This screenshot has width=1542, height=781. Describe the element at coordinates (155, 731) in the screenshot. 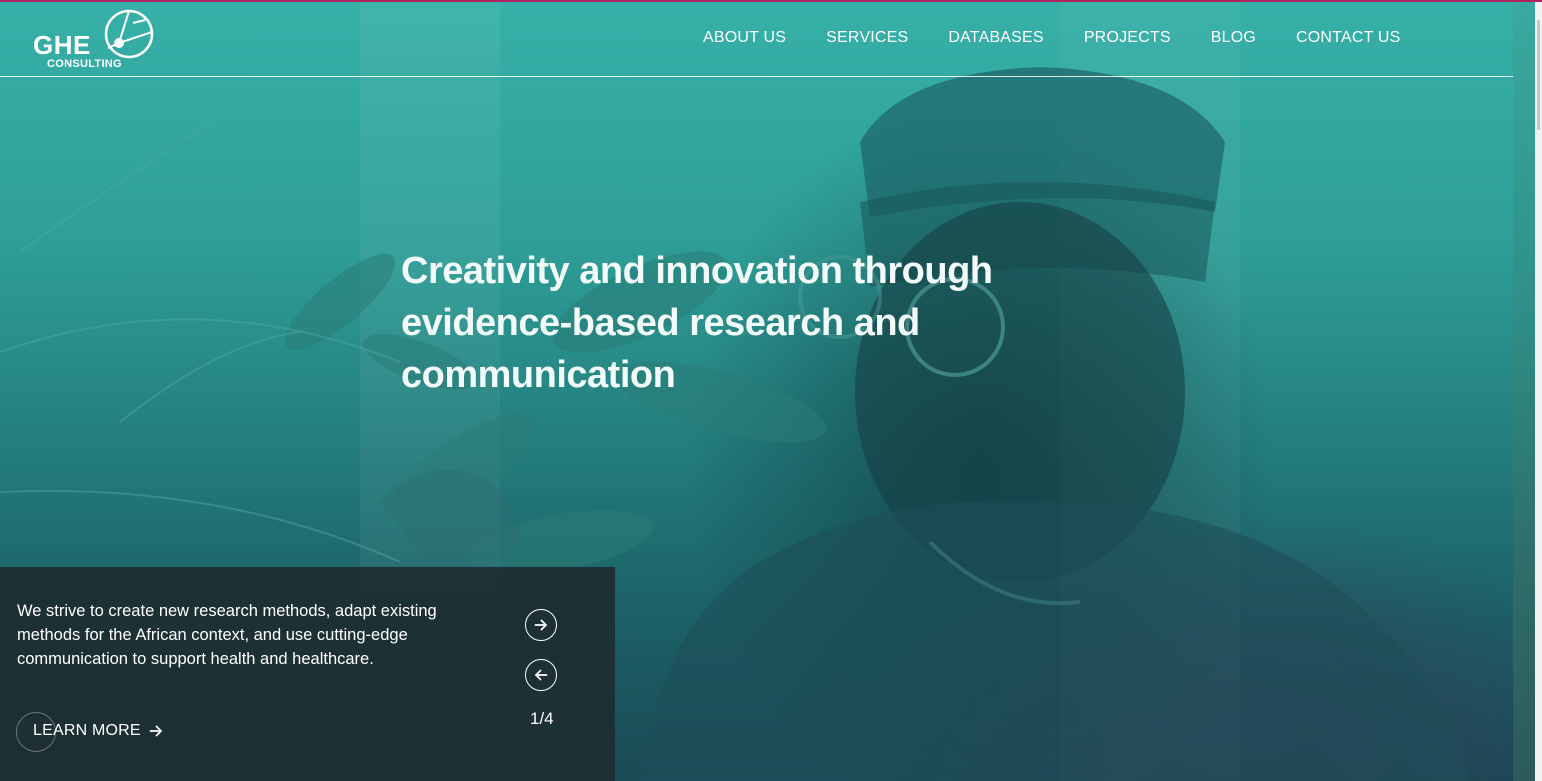

I see `arrow-right-icon` at that location.